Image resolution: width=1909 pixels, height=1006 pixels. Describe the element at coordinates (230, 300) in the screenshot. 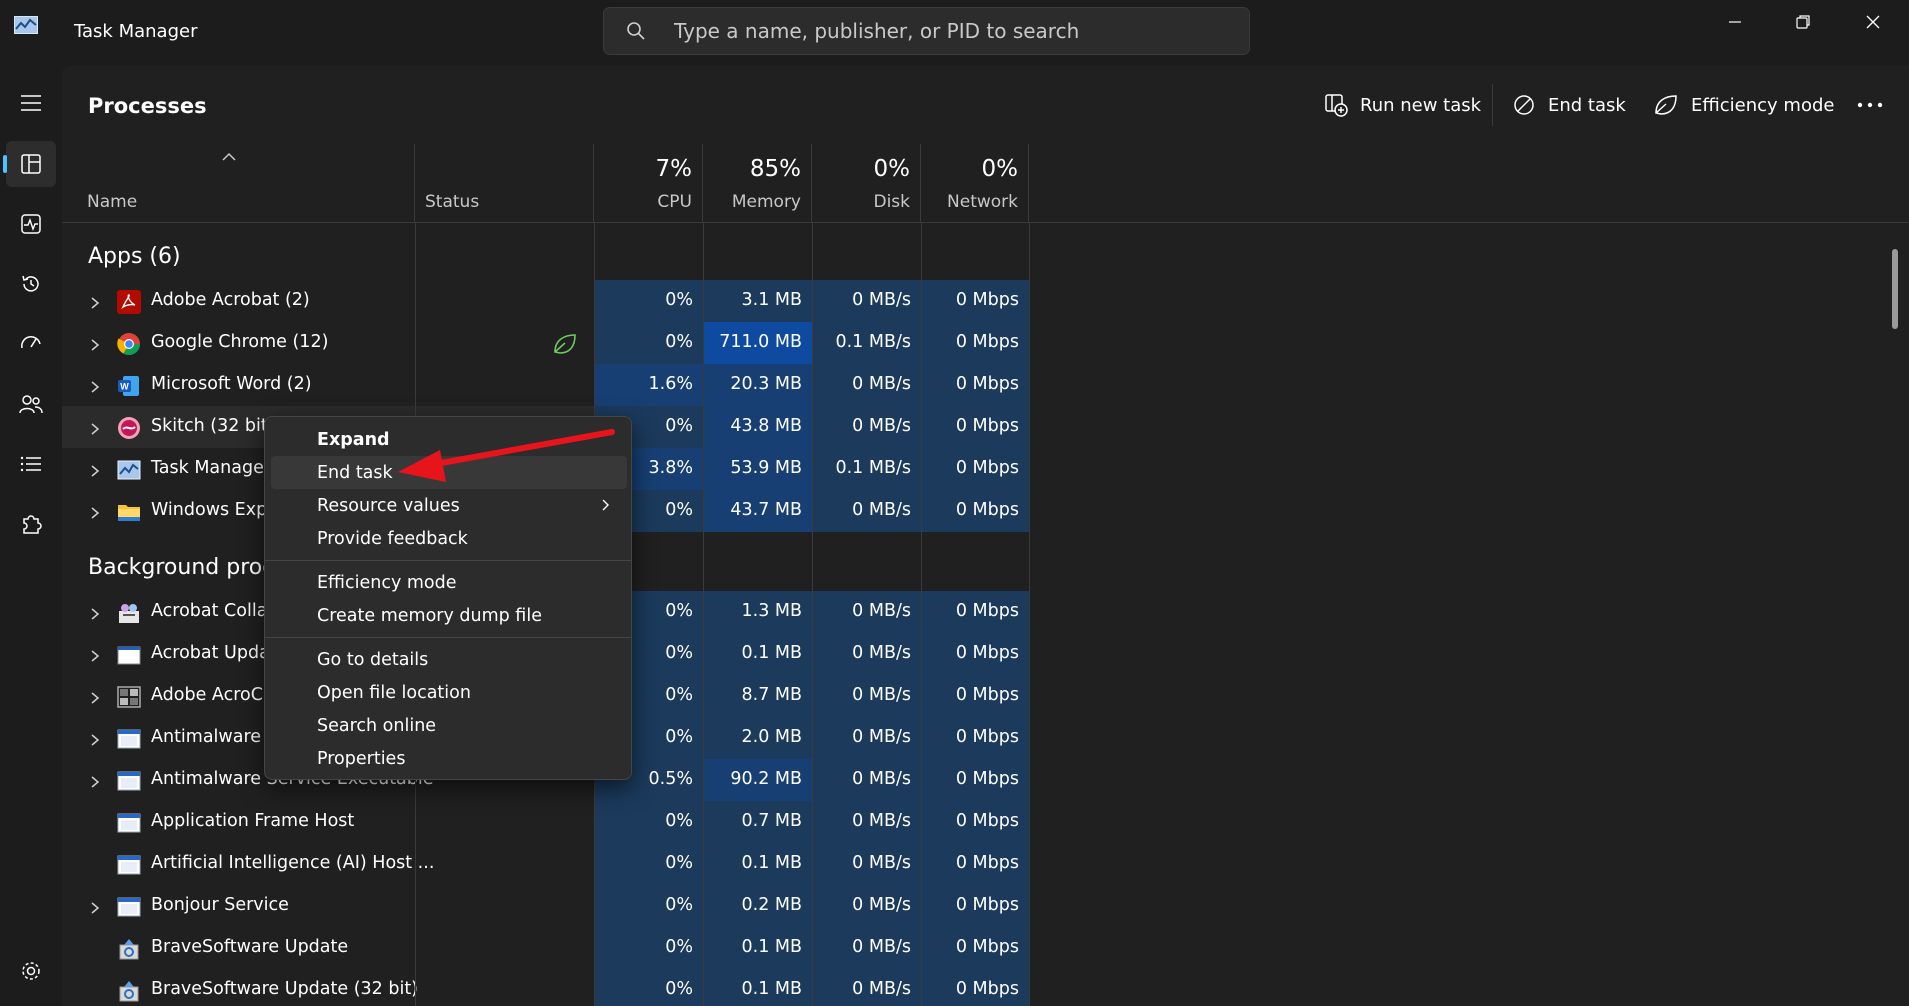

I see `process-name: Adobe Acrobat (2)` at that location.